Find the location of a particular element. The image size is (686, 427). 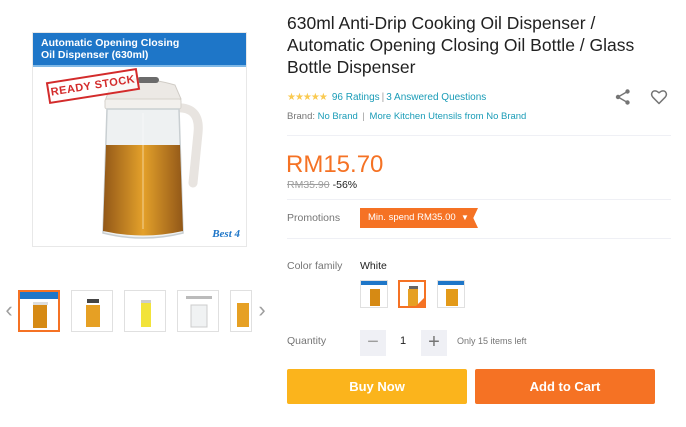

discount-percent: -56% is located at coordinates (345, 185).